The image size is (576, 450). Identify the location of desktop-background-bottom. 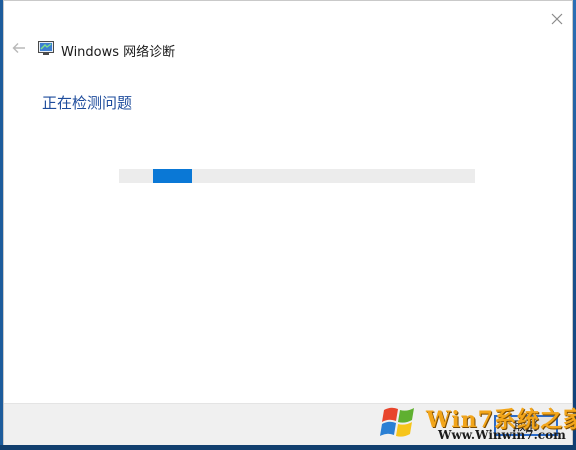
(288, 447).